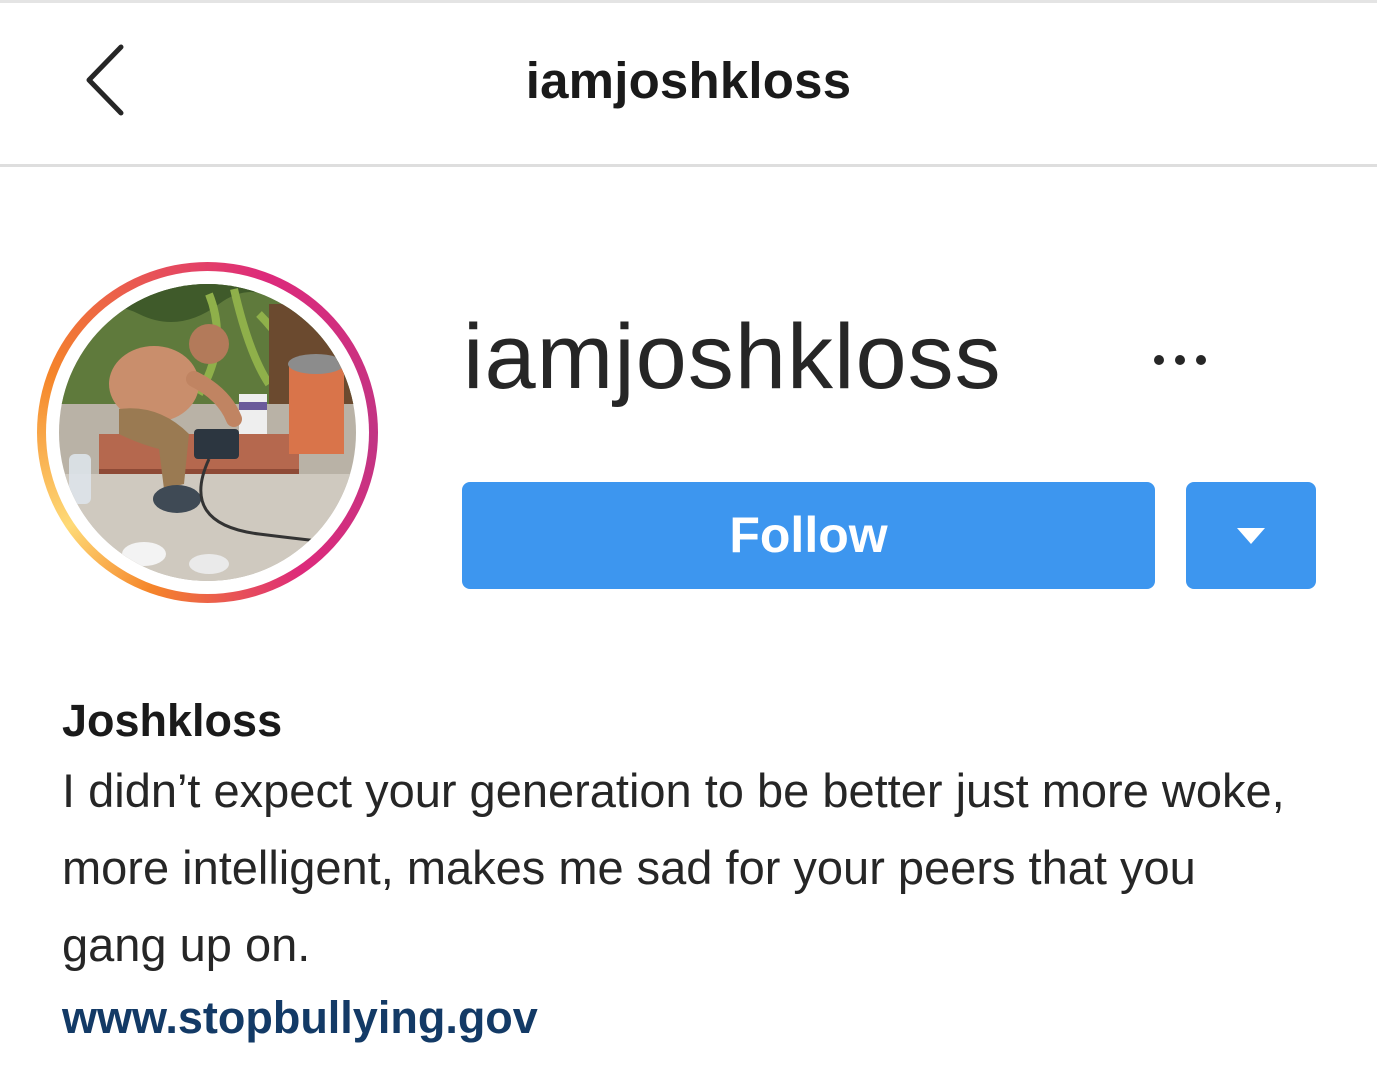 Image resolution: width=1377 pixels, height=1080 pixels. What do you see at coordinates (172, 720) in the screenshot?
I see `bio-full-name: Joshkloss` at bounding box center [172, 720].